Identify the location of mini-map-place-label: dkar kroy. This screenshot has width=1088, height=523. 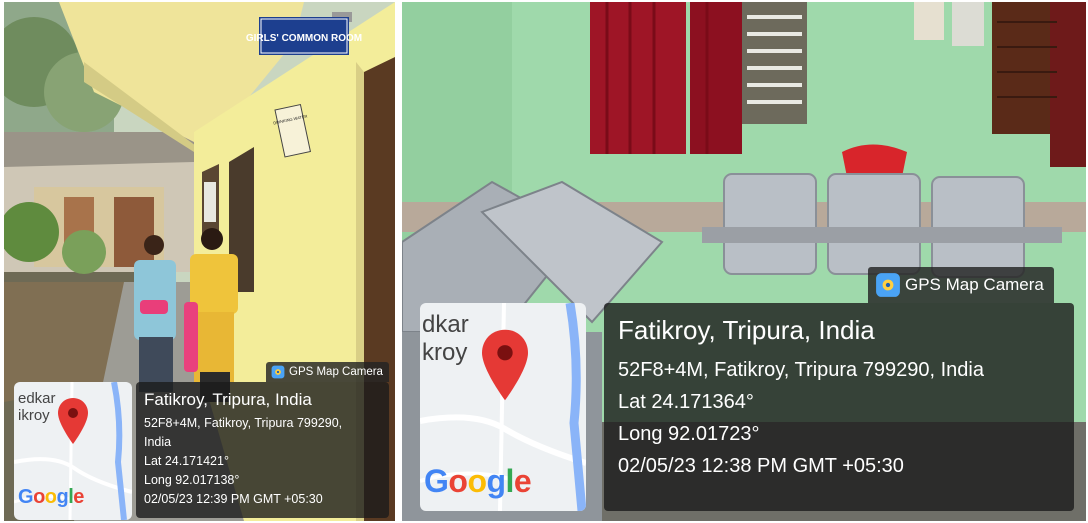
(445, 338).